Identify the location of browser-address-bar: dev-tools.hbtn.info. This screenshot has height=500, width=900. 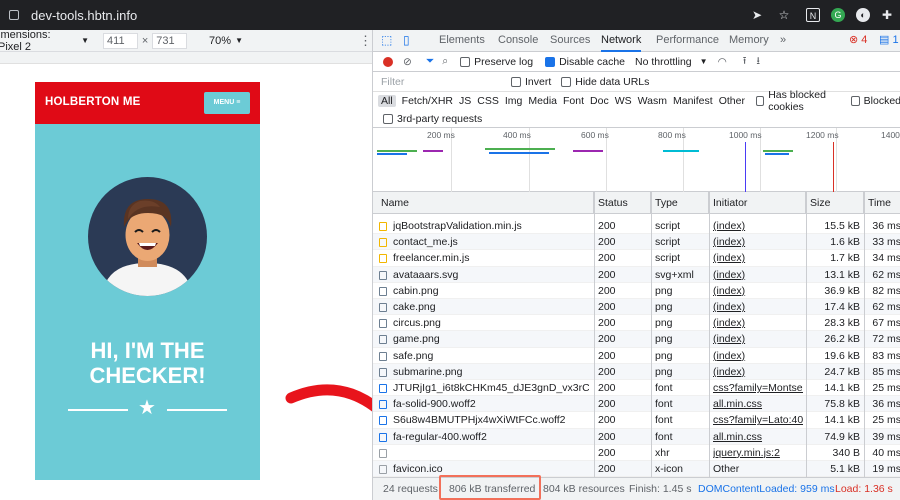
(450, 15).